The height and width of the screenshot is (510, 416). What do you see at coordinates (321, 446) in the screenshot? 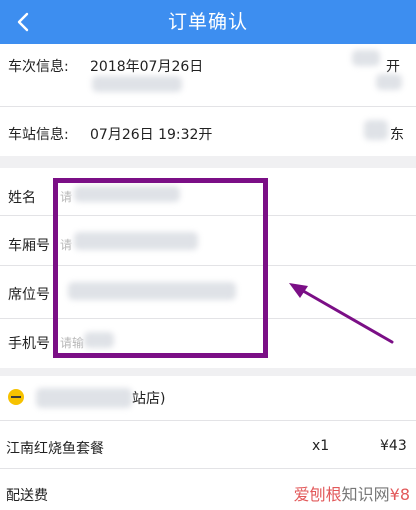
I see `item-quantity: x1` at bounding box center [321, 446].